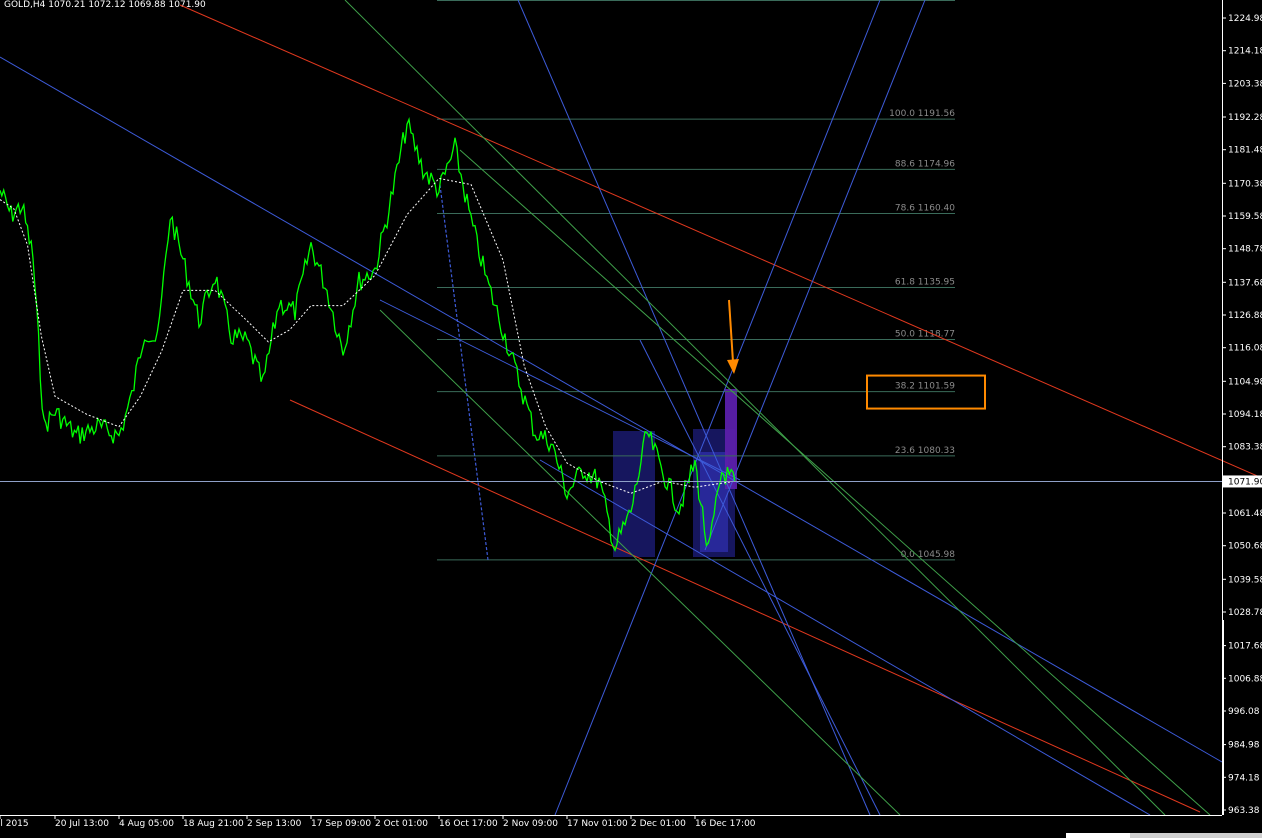 This screenshot has width=1262, height=838. Describe the element at coordinates (1245, 514) in the screenshot. I see `y-tick-label: 1061.48` at that location.